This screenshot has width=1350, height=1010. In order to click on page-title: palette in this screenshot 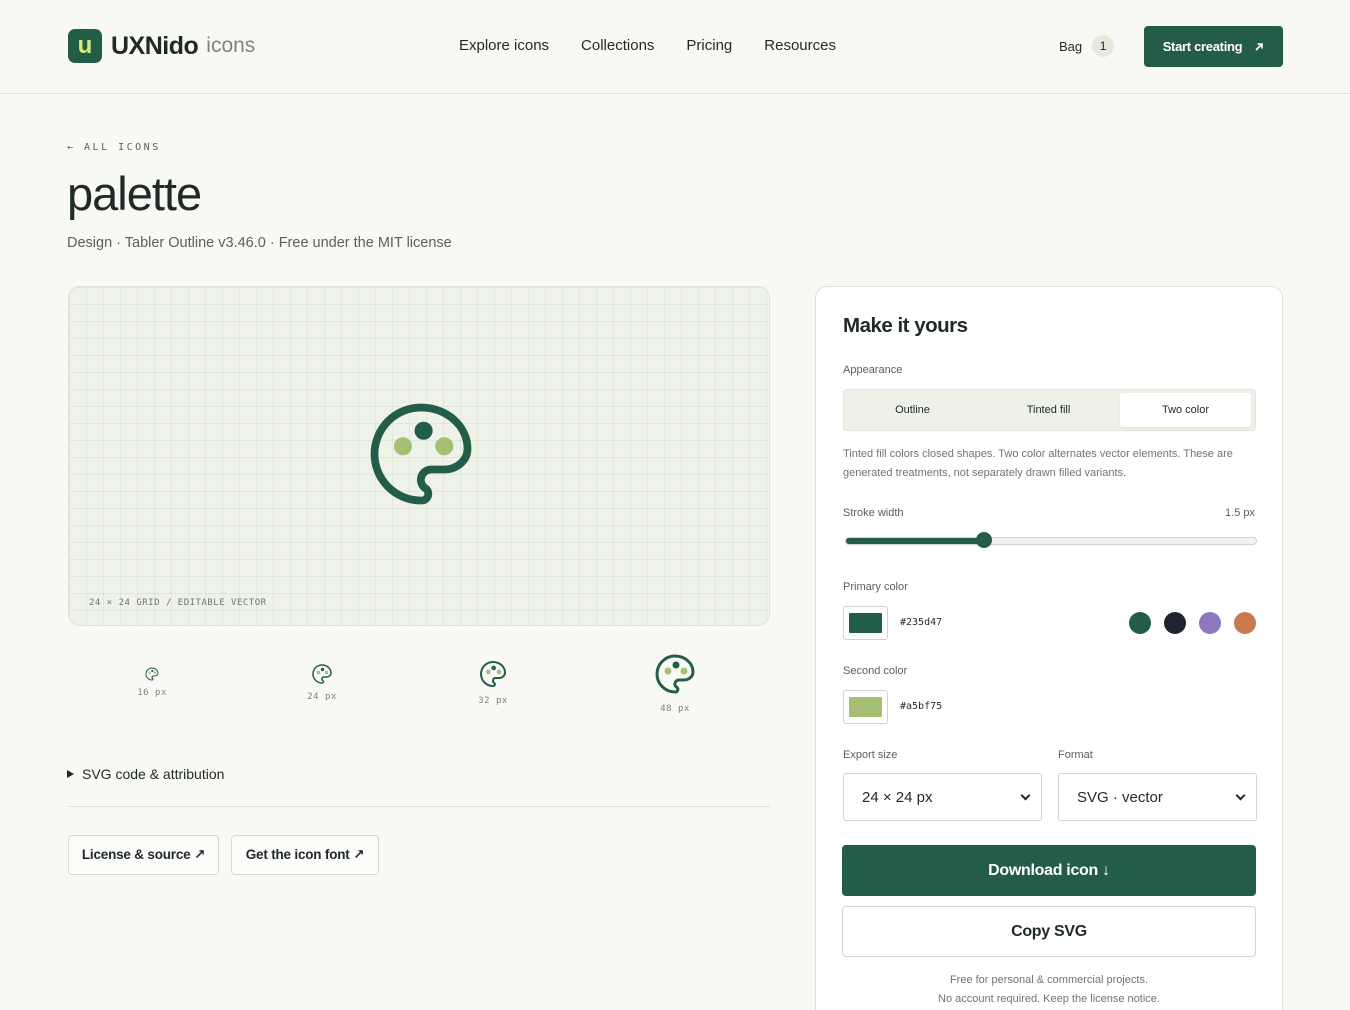, I will do `click(134, 193)`.